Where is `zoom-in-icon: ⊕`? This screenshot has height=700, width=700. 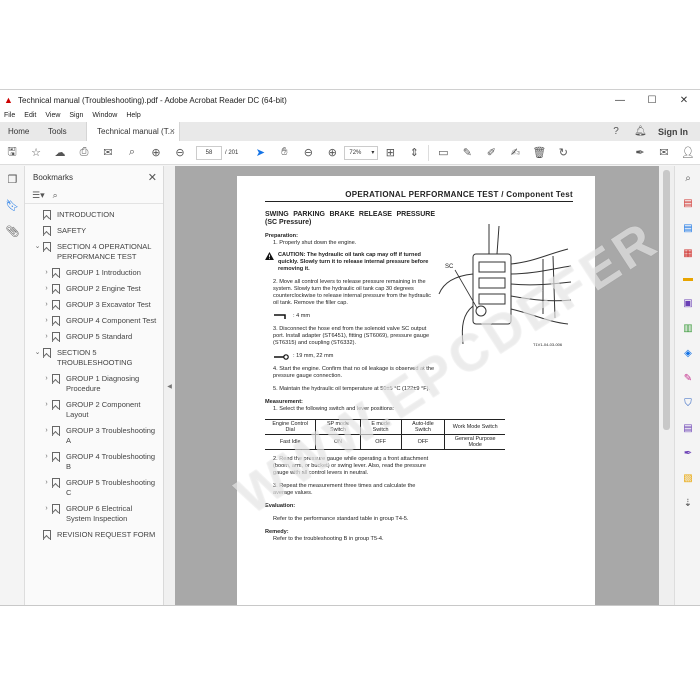
zoom-in-icon: ⊕ is located at coordinates (332, 153).